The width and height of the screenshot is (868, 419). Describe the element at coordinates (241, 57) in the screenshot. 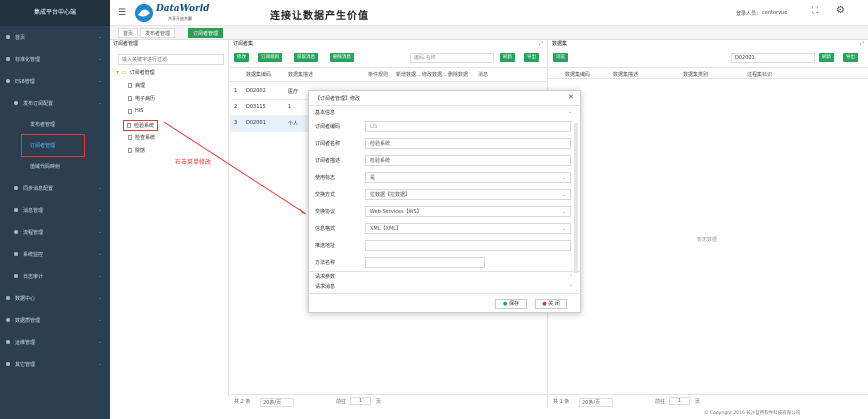

I see `edit-button: 修改` at that location.